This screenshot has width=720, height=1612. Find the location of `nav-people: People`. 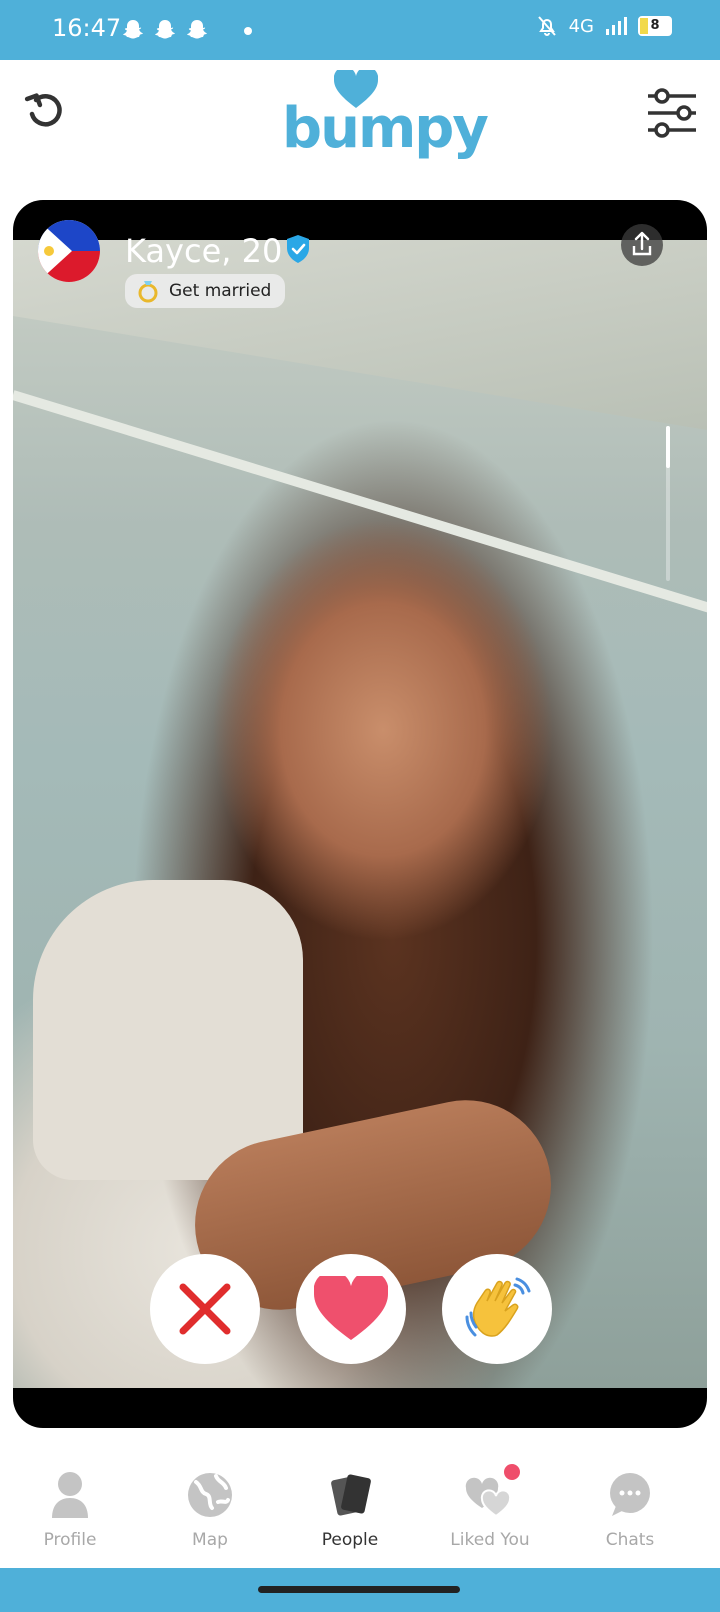

nav-people: People is located at coordinates (350, 1509).